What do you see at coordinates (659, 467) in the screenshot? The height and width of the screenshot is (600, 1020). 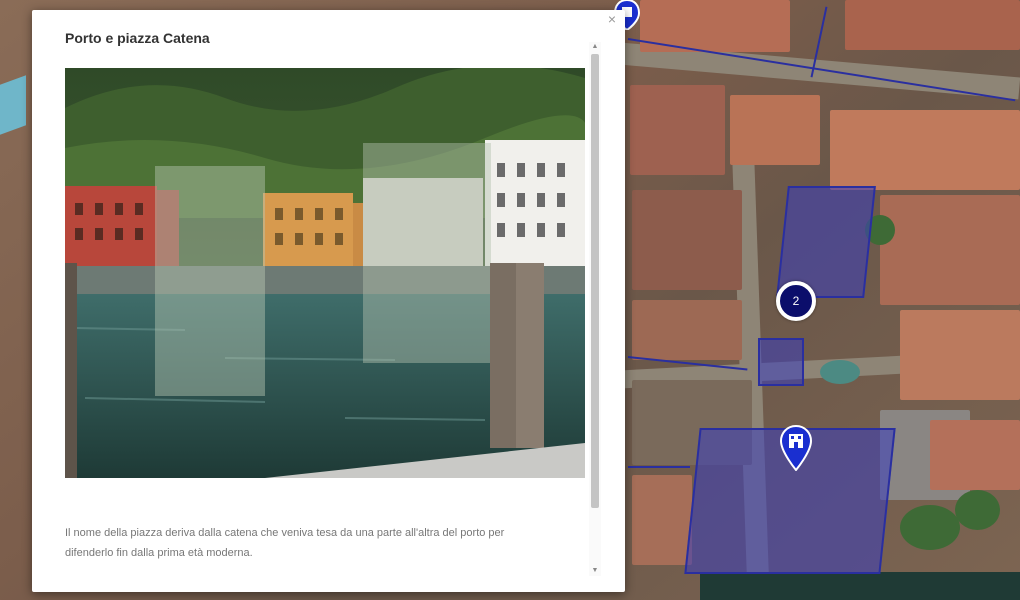 I see `map-boundary-line` at bounding box center [659, 467].